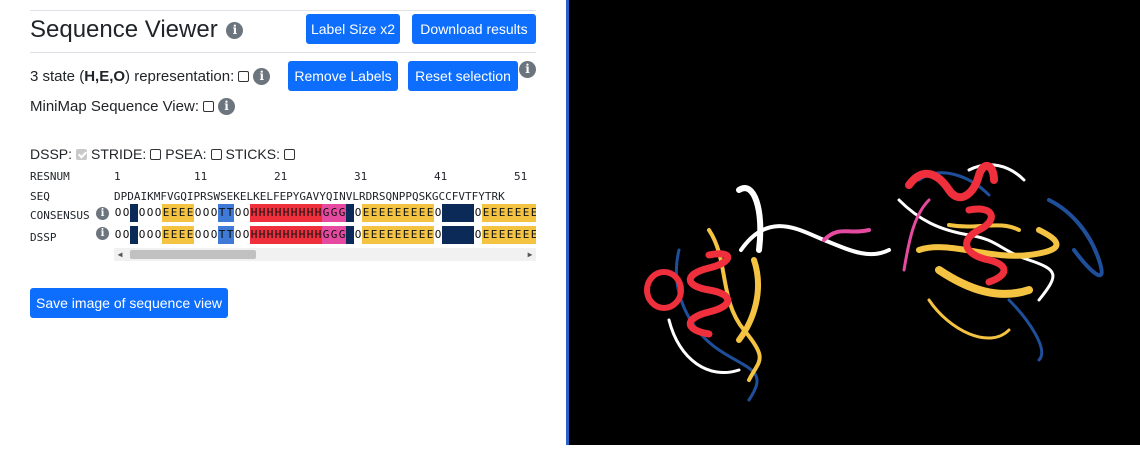 The image size is (1140, 450). What do you see at coordinates (289, 154) in the screenshot?
I see `sticks-checkbox` at bounding box center [289, 154].